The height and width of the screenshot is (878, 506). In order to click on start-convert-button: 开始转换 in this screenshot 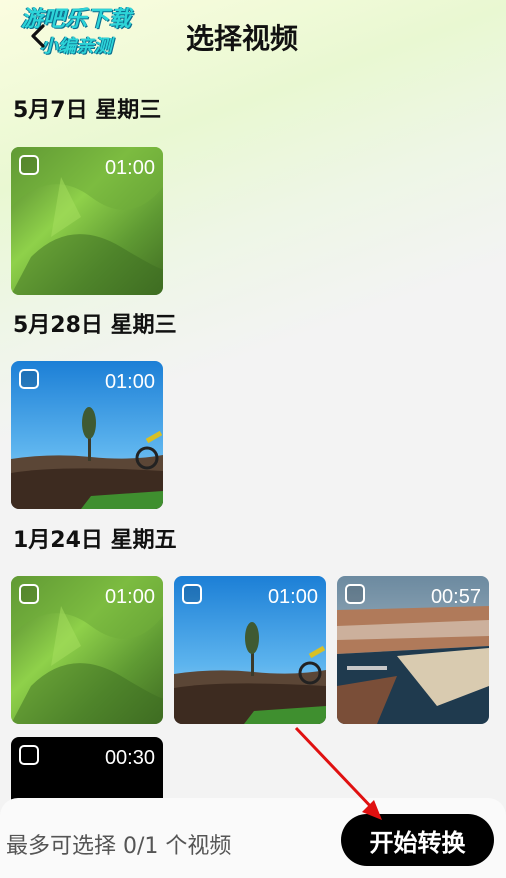, I will do `click(417, 840)`.